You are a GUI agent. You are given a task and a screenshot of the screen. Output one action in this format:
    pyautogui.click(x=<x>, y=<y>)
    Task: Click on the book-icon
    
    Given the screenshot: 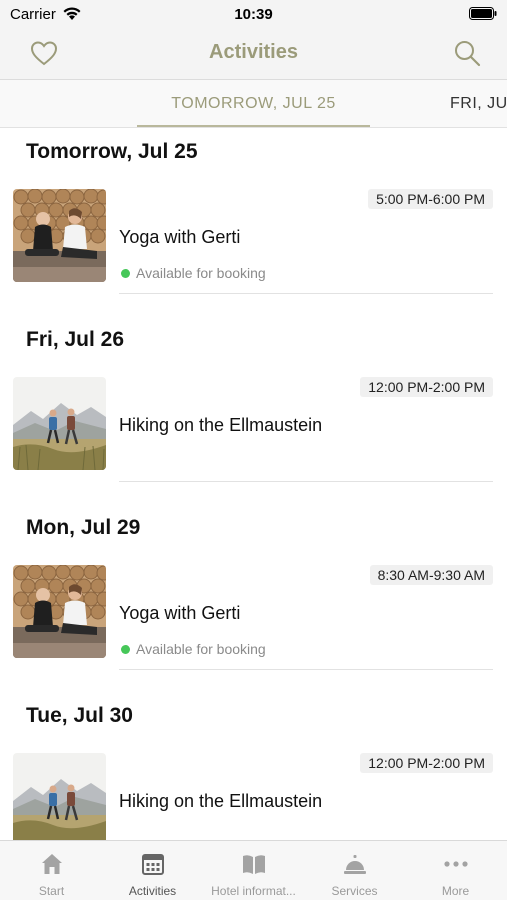 What is the action you would take?
    pyautogui.click(x=253, y=864)
    